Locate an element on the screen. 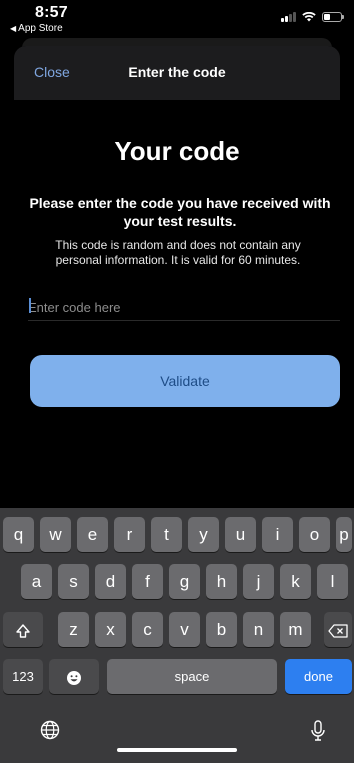 This screenshot has height=763, width=354. key-k: k is located at coordinates (295, 581).